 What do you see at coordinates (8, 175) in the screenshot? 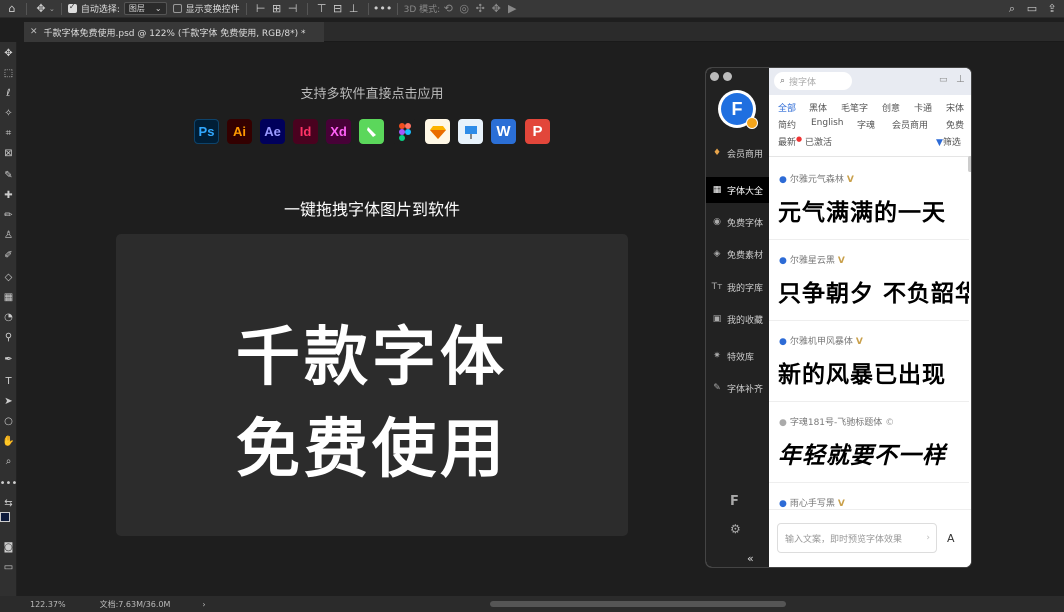
I see `eyedropper-tool-icon: ✎` at bounding box center [8, 175].